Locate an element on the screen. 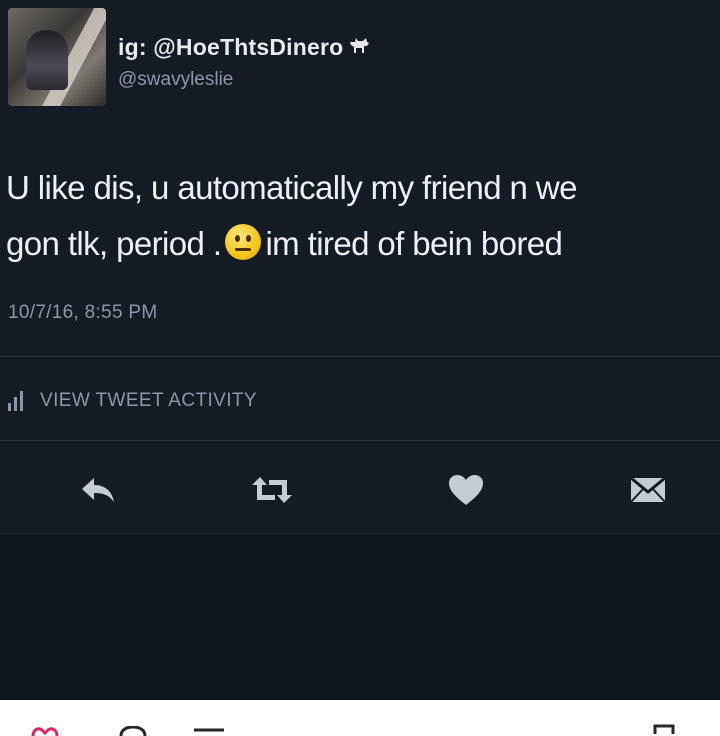 Image resolution: width=720 pixels, height=736 pixels. neutral-face-emoji-icon is located at coordinates (243, 242).